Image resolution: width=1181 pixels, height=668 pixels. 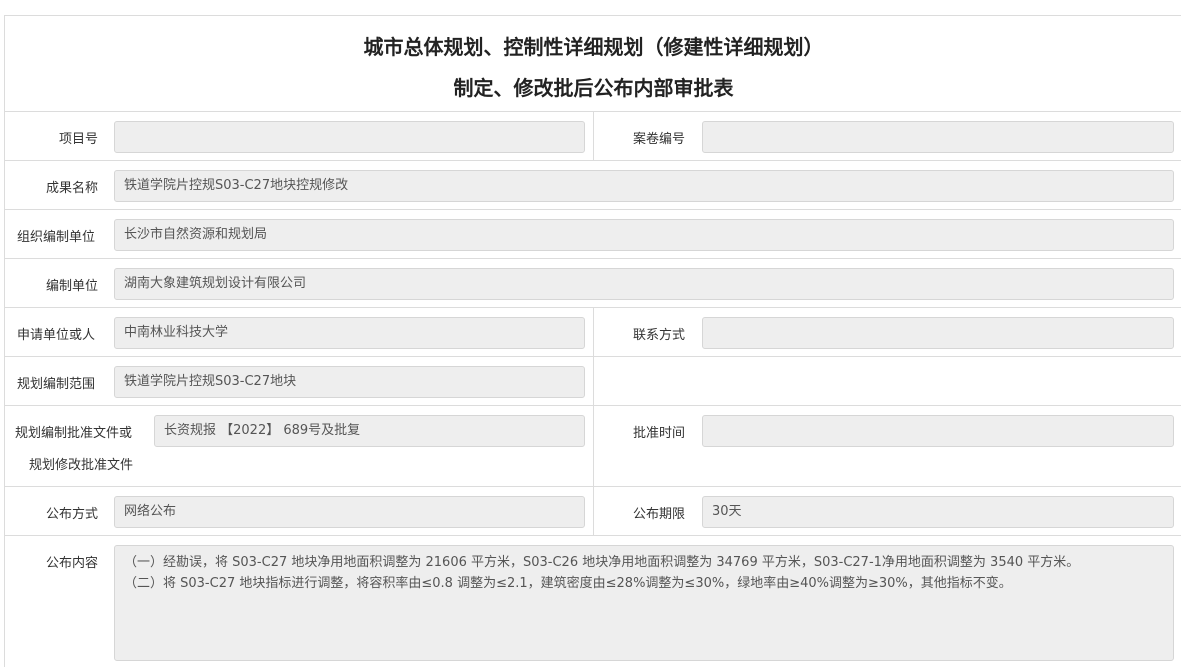 What do you see at coordinates (593, 47) in the screenshot?
I see `form-title-line1: 城市总体规划、控制性详细规划（修建性详细规划）` at bounding box center [593, 47].